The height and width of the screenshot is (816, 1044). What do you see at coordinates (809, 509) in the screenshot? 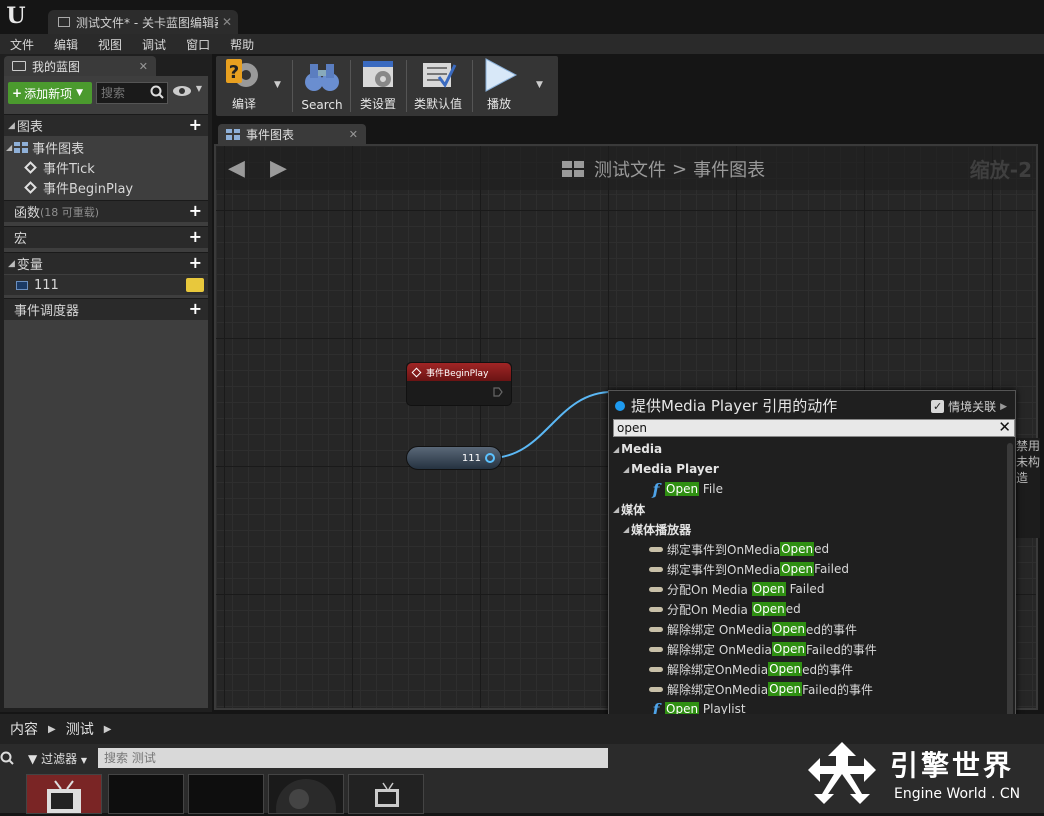
I see `action-category: ◢ 媒体` at bounding box center [809, 509].